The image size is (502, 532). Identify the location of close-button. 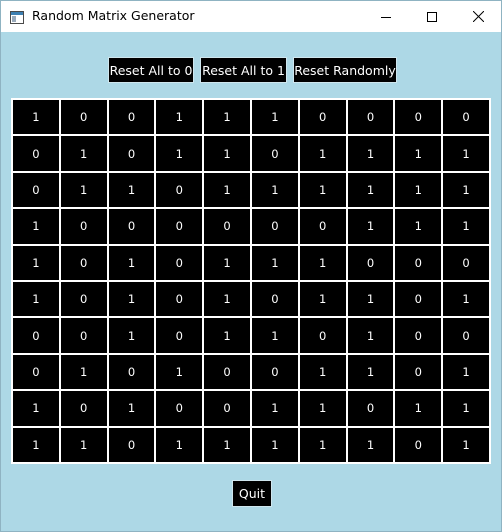
(478, 16).